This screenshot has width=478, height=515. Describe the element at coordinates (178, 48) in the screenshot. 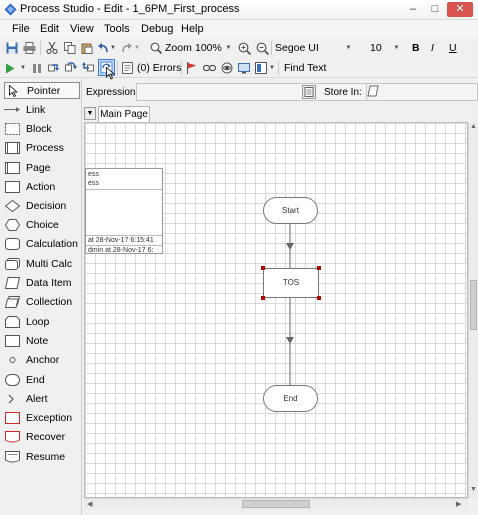

I see `zoom-label: Zoom` at that location.